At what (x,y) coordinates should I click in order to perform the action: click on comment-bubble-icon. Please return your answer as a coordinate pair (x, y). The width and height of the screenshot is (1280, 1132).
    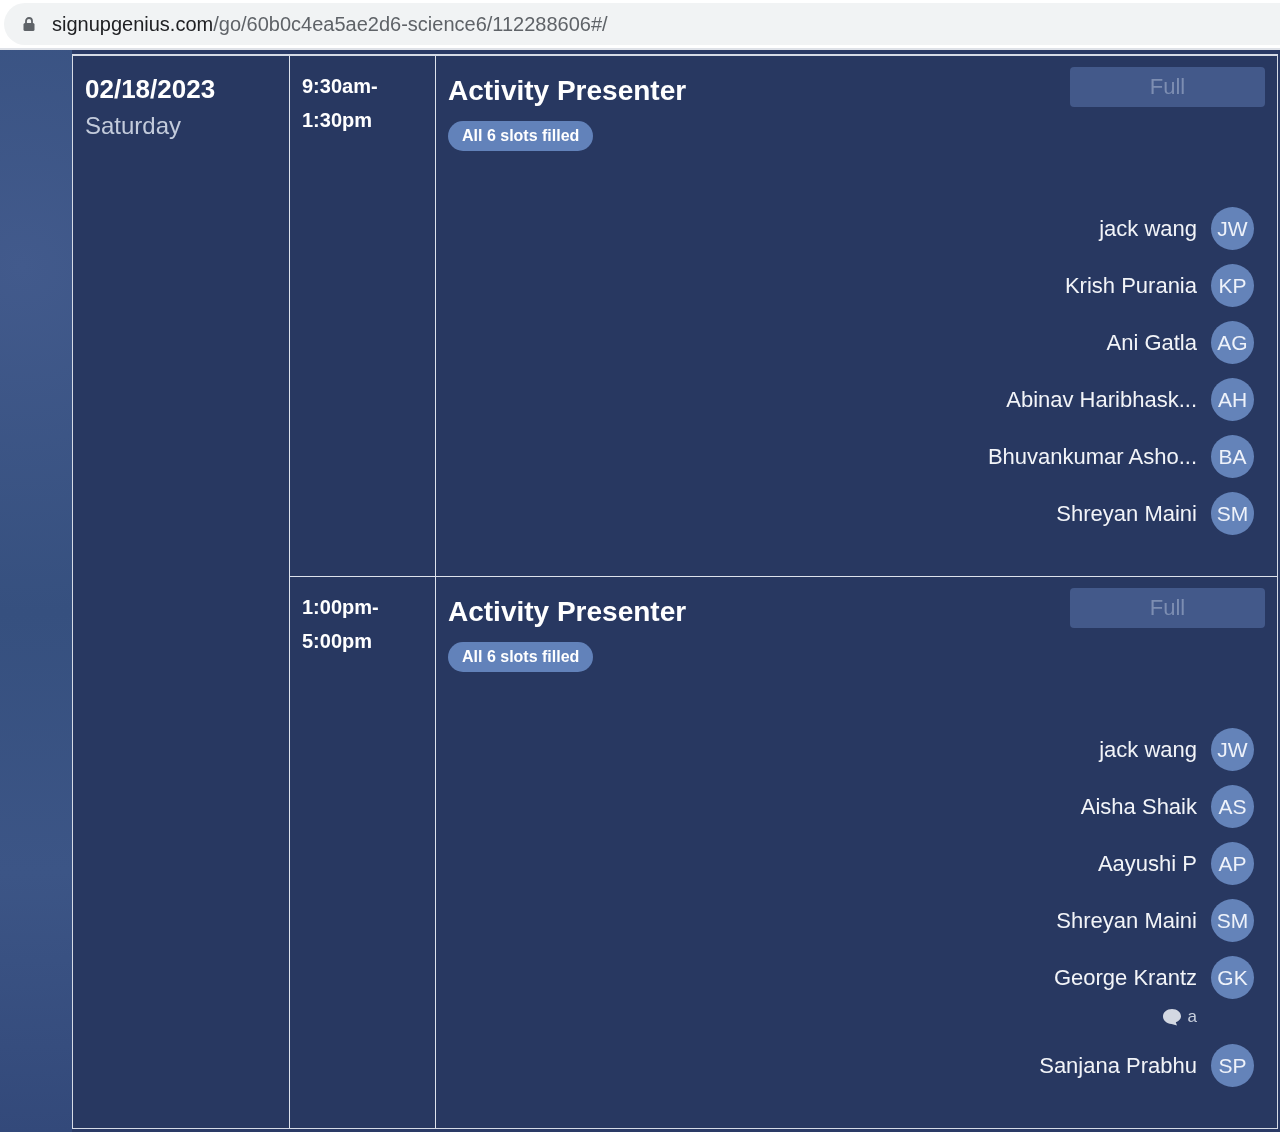
    Looking at the image, I should click on (1171, 1016).